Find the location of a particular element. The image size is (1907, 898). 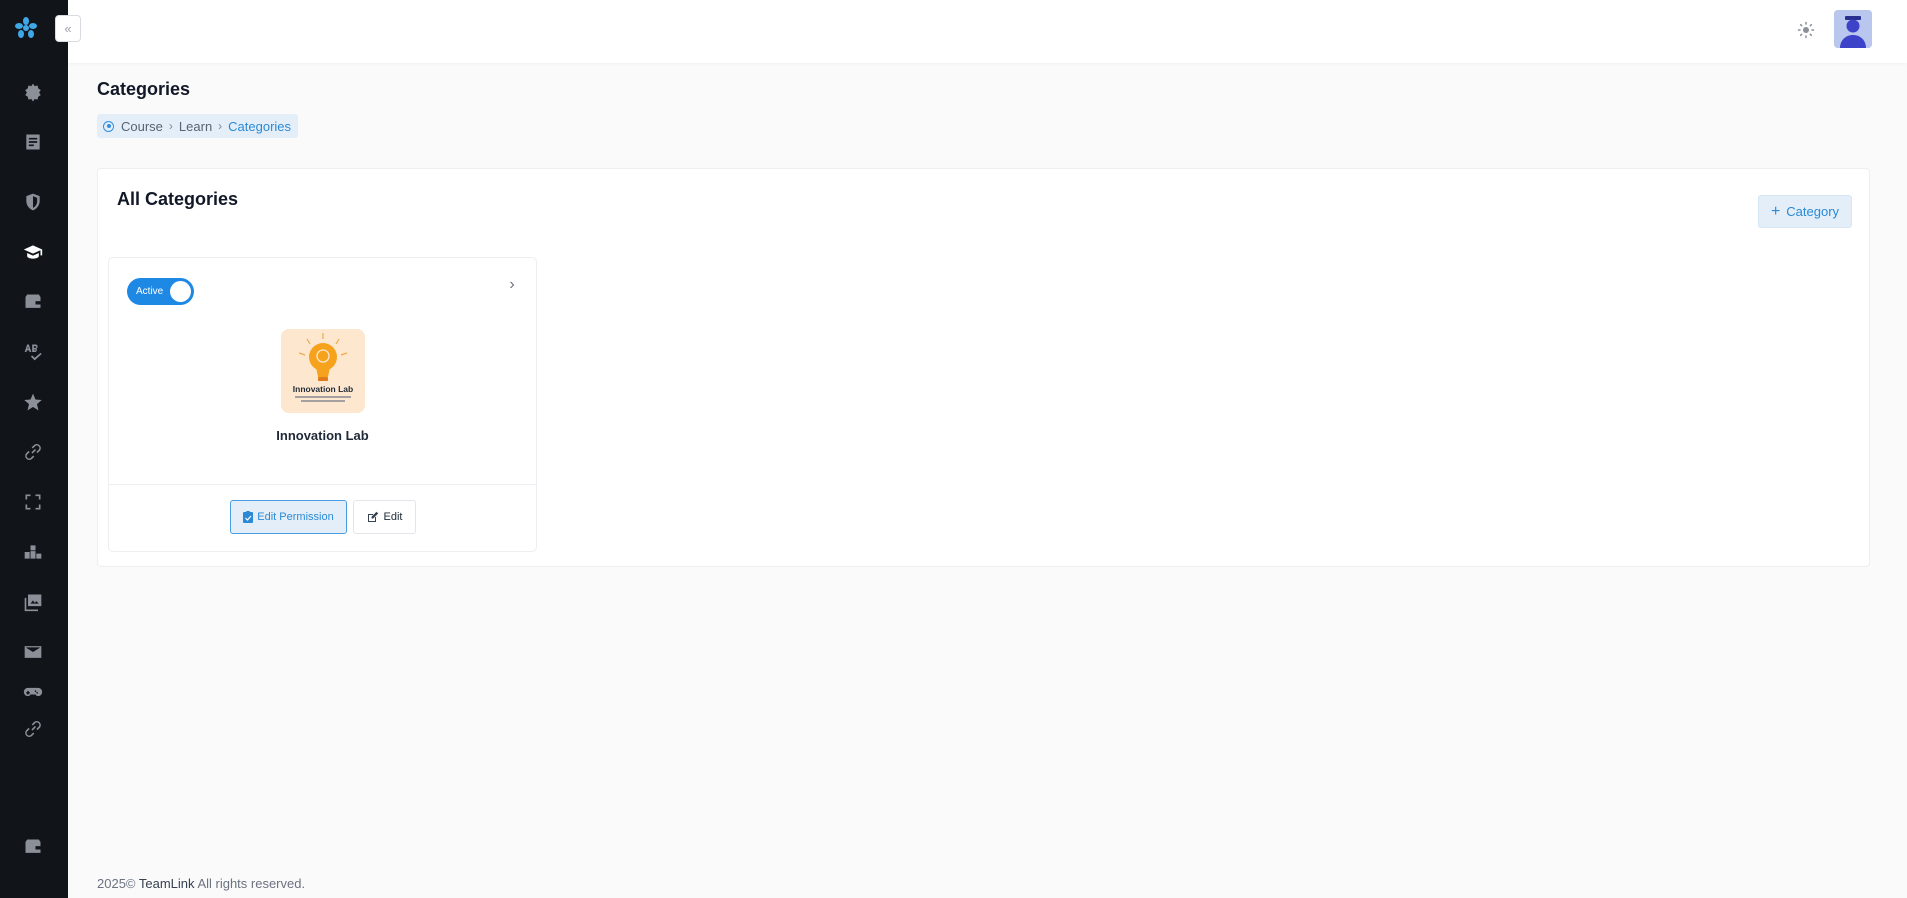

status-toggle: Active is located at coordinates (160, 291).